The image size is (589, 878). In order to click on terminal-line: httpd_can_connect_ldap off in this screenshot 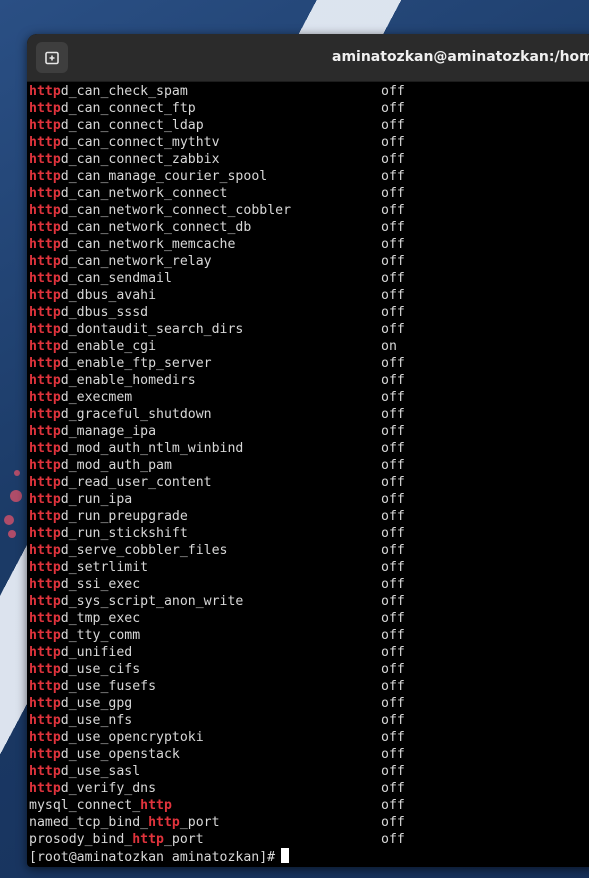, I will do `click(309, 125)`.